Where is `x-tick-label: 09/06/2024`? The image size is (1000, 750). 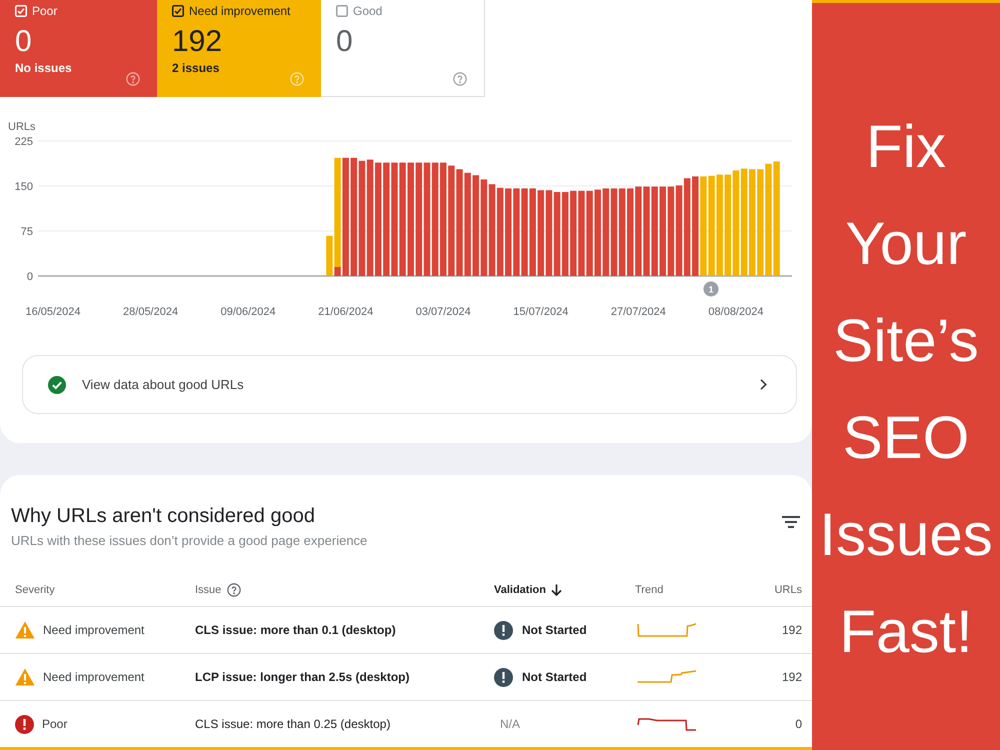
x-tick-label: 09/06/2024 is located at coordinates (248, 312).